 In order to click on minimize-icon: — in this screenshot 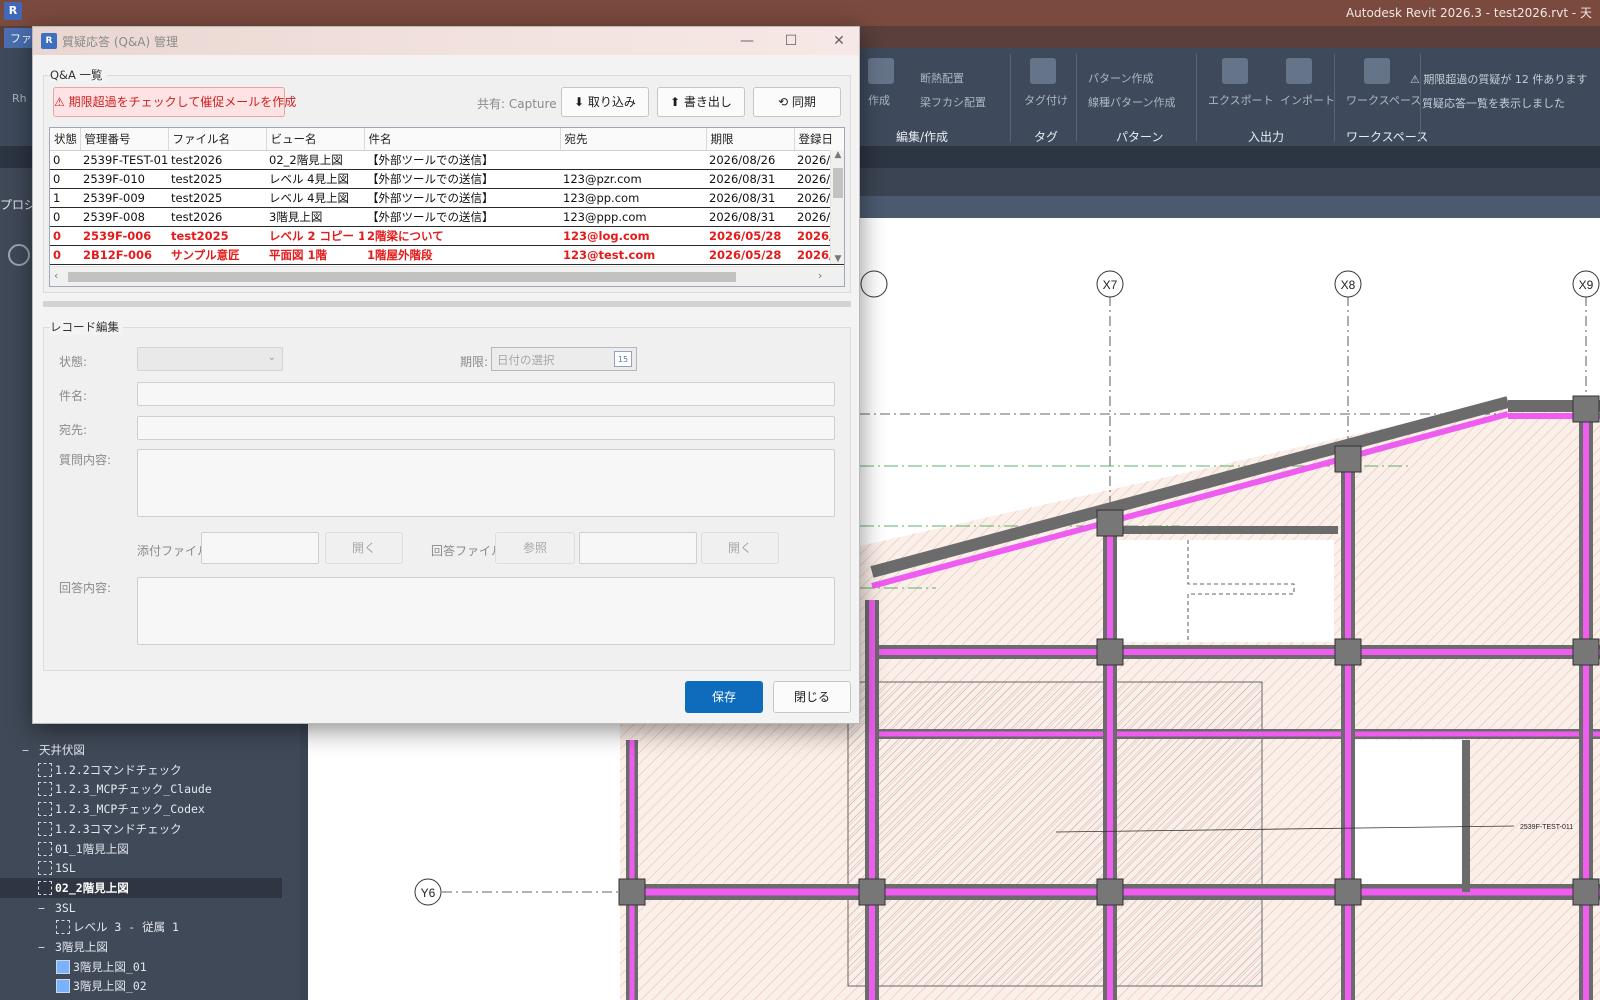, I will do `click(747, 41)`.